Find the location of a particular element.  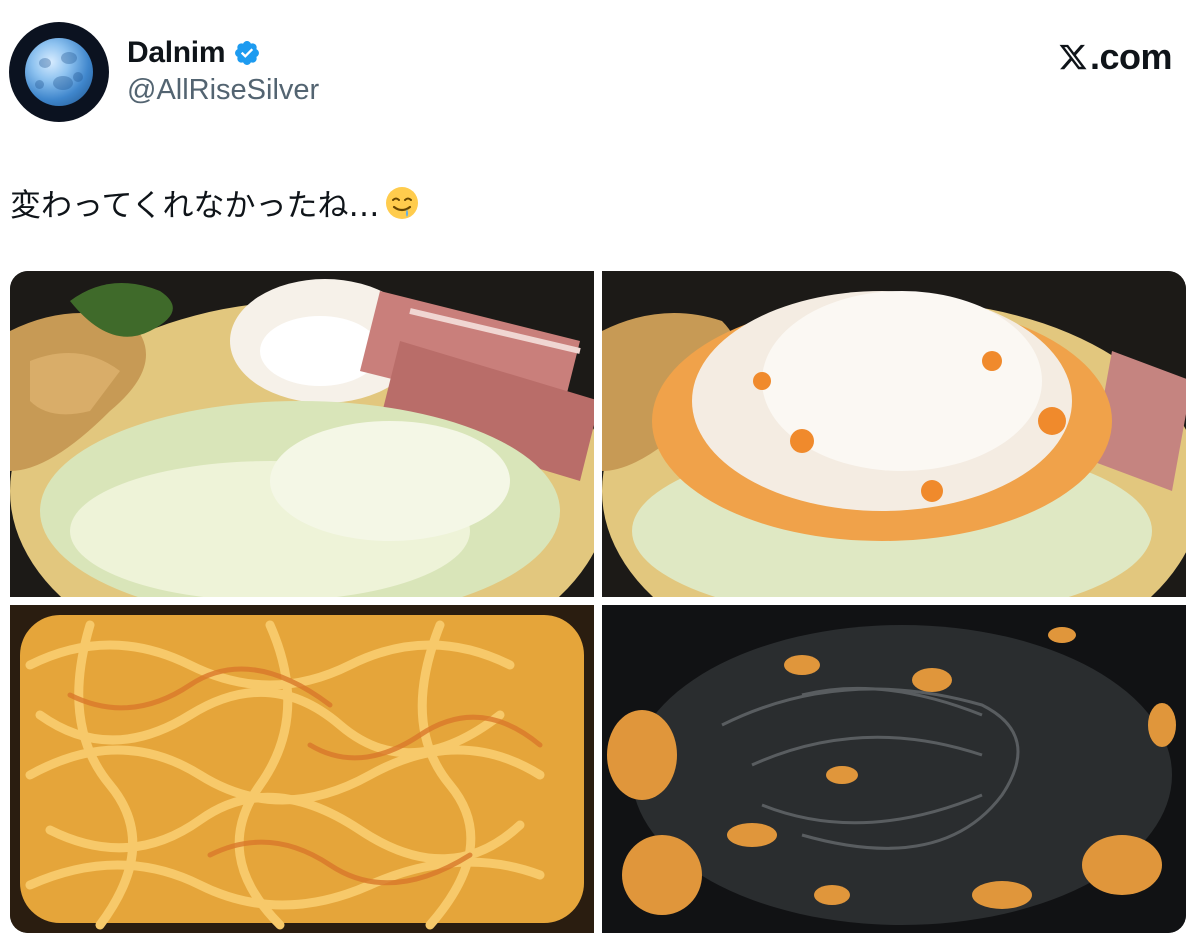

x-com-logo: .com is located at coordinates (1115, 57).